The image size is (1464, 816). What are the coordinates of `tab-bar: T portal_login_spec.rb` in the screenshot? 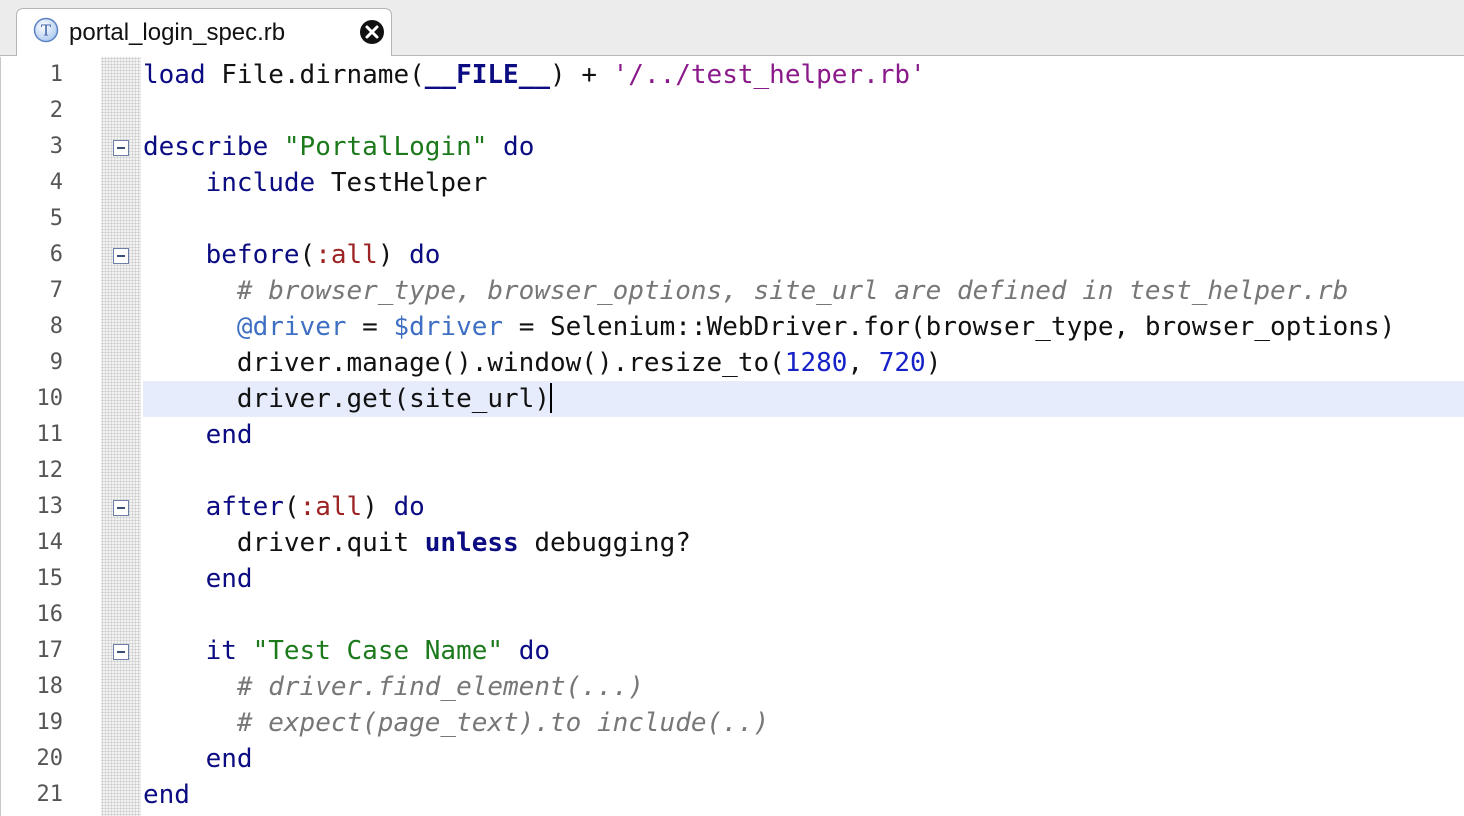 It's located at (732, 28).